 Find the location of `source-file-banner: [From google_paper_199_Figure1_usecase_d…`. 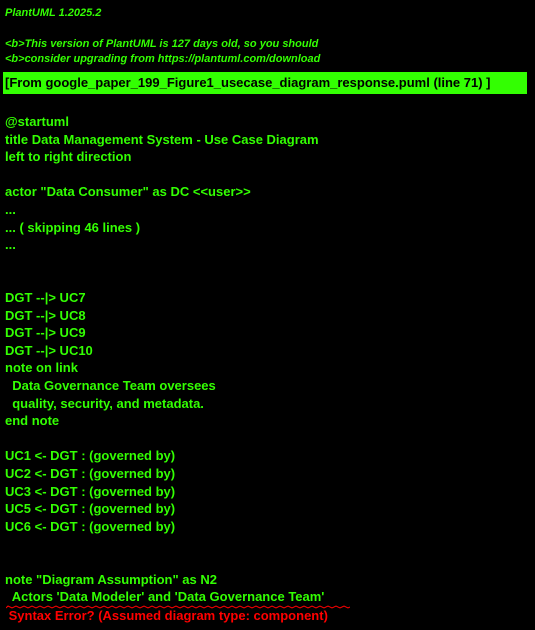

source-file-banner: [From google_paper_199_Figure1_usecase_d… is located at coordinates (265, 83).